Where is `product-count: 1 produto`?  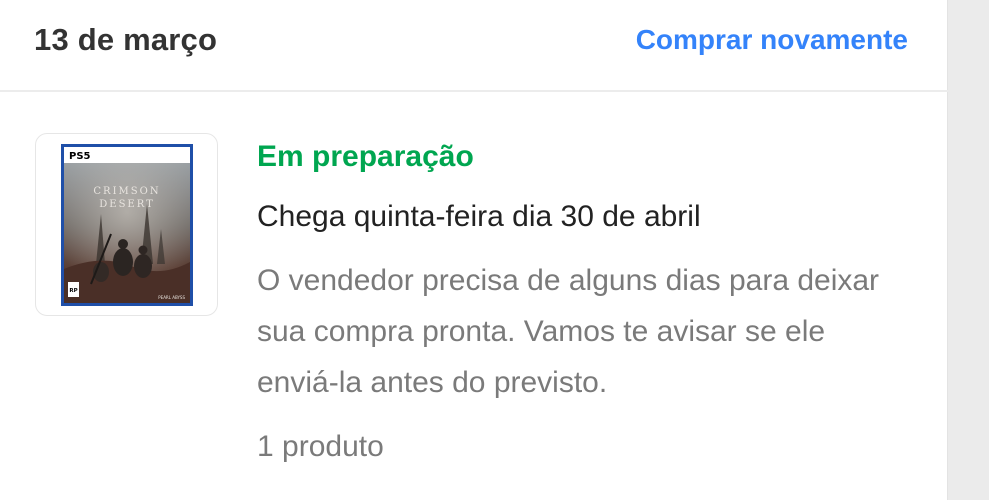
product-count: 1 produto is located at coordinates (320, 446).